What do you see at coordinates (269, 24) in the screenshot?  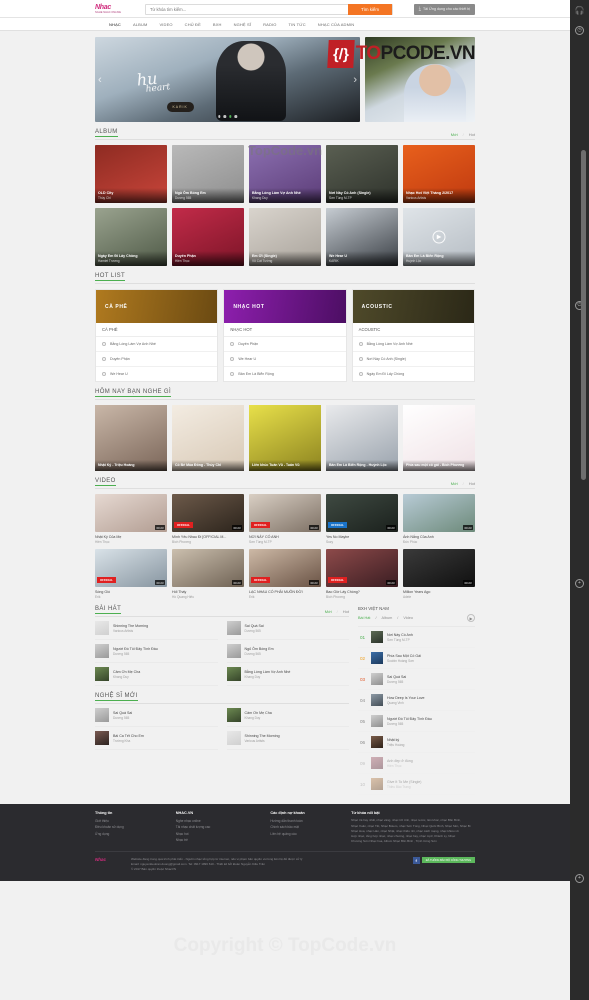 I see `nav-item-6: RADIO` at bounding box center [269, 24].